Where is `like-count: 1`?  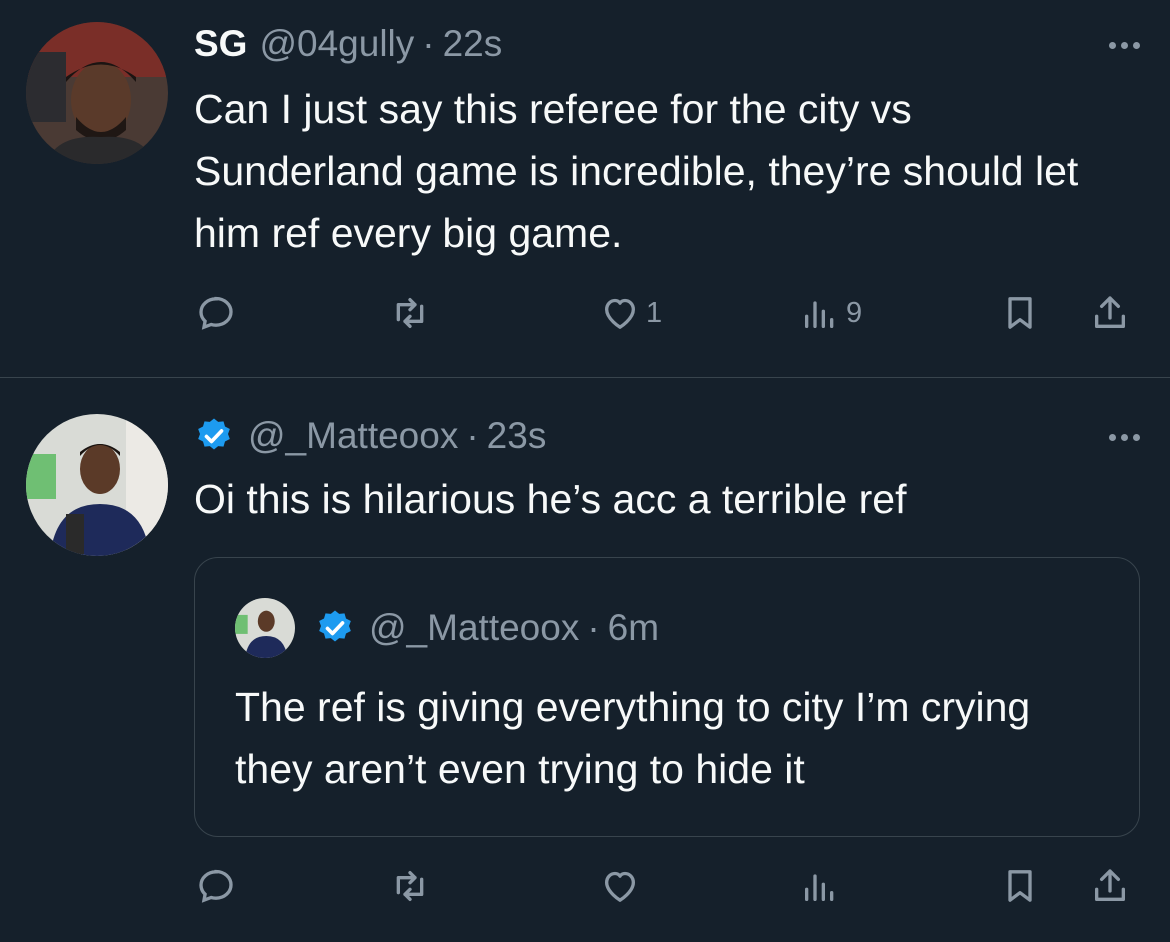 like-count: 1 is located at coordinates (654, 312).